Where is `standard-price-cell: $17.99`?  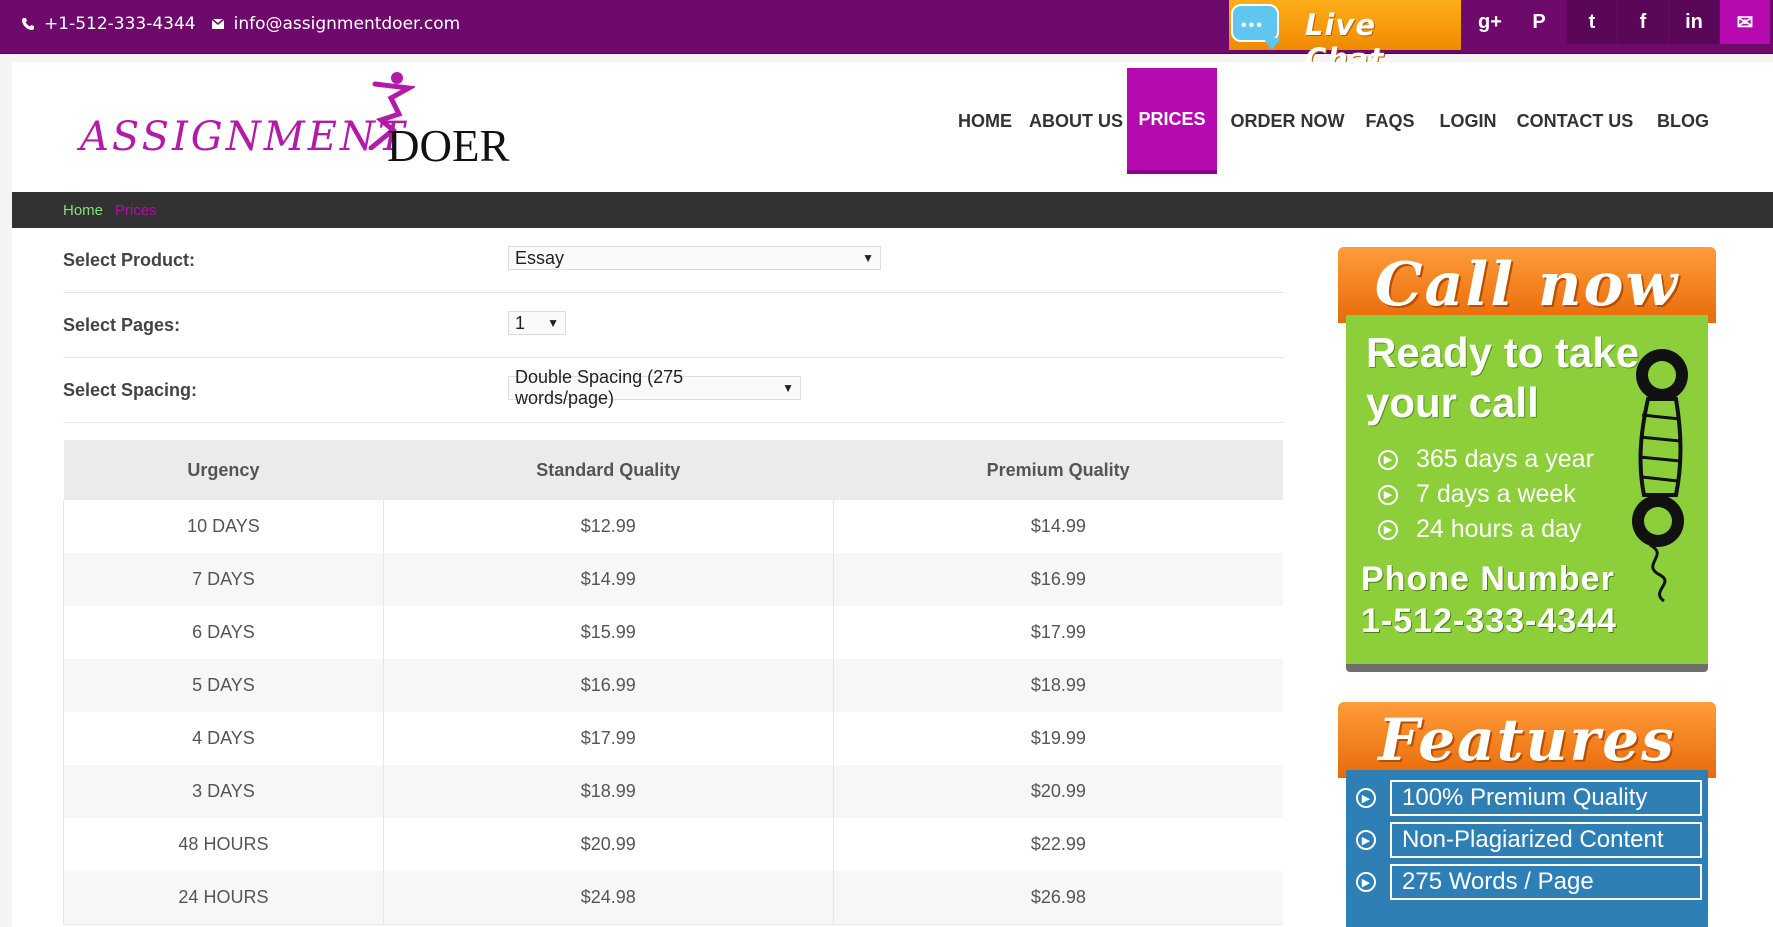 standard-price-cell: $17.99 is located at coordinates (608, 738).